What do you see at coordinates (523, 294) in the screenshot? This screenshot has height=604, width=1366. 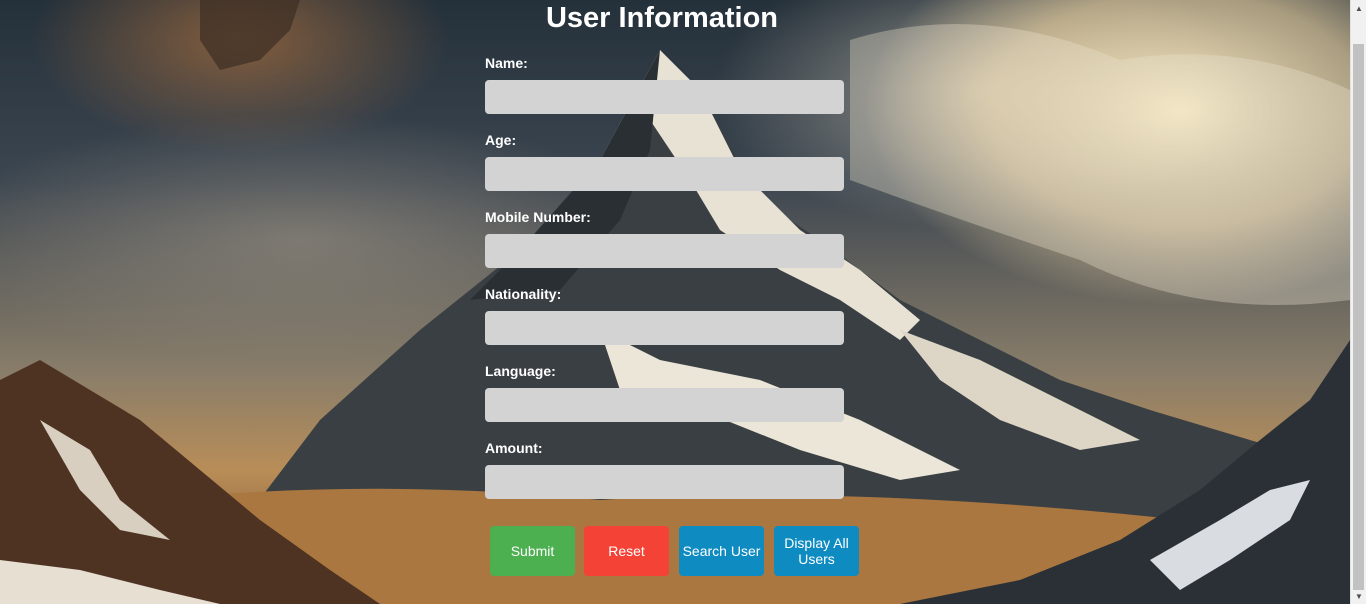 I see `nationality-label: Nationality:` at bounding box center [523, 294].